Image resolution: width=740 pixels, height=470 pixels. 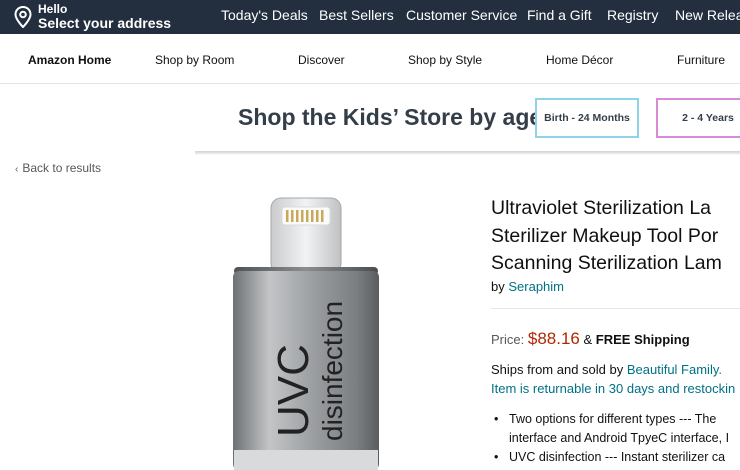 What do you see at coordinates (642, 339) in the screenshot?
I see `free-shipping-text: FREE Shipping` at bounding box center [642, 339].